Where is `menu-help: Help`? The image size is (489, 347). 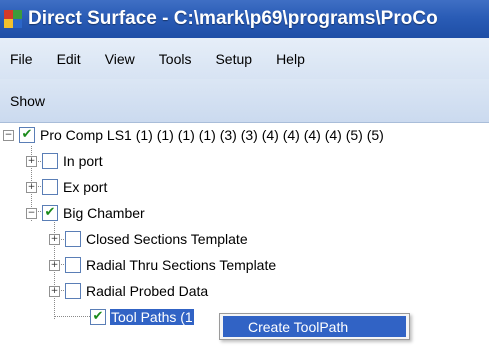 menu-help: Help is located at coordinates (290, 58).